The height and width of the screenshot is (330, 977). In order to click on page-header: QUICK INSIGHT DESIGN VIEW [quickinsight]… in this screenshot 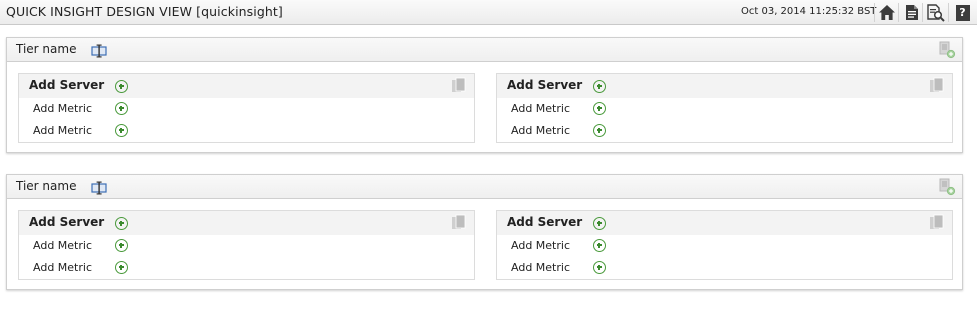, I will do `click(488, 12)`.